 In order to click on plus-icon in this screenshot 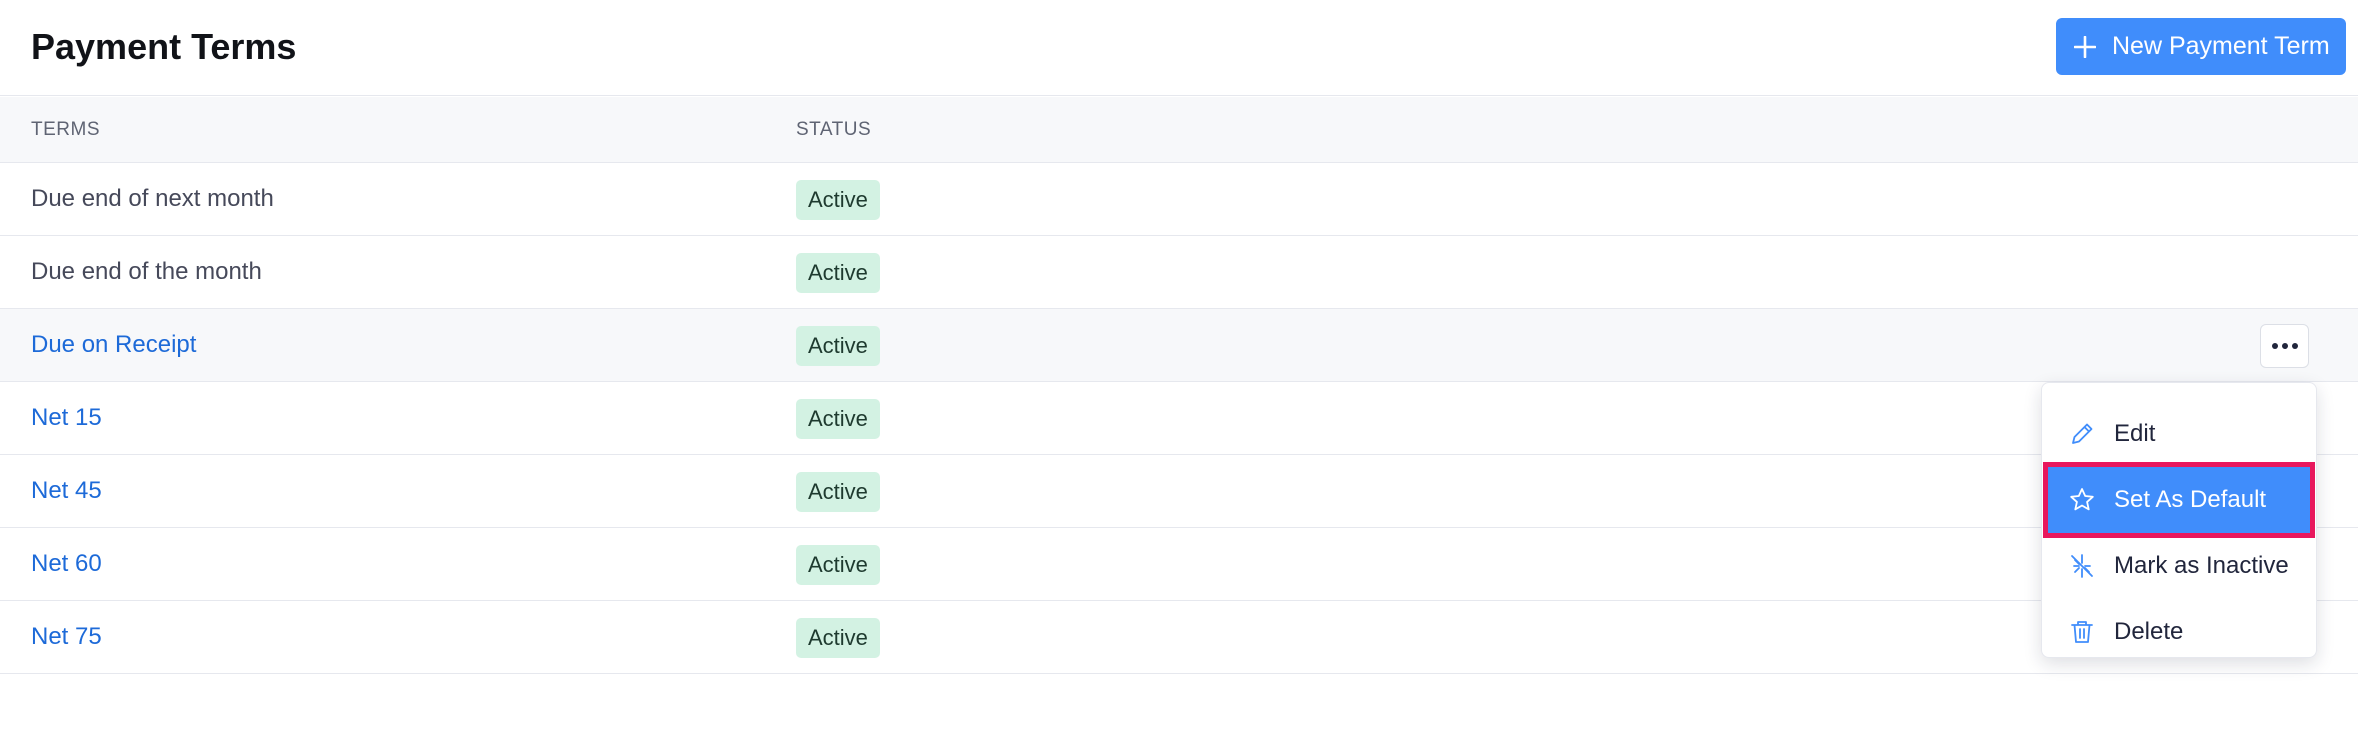, I will do `click(2085, 46)`.